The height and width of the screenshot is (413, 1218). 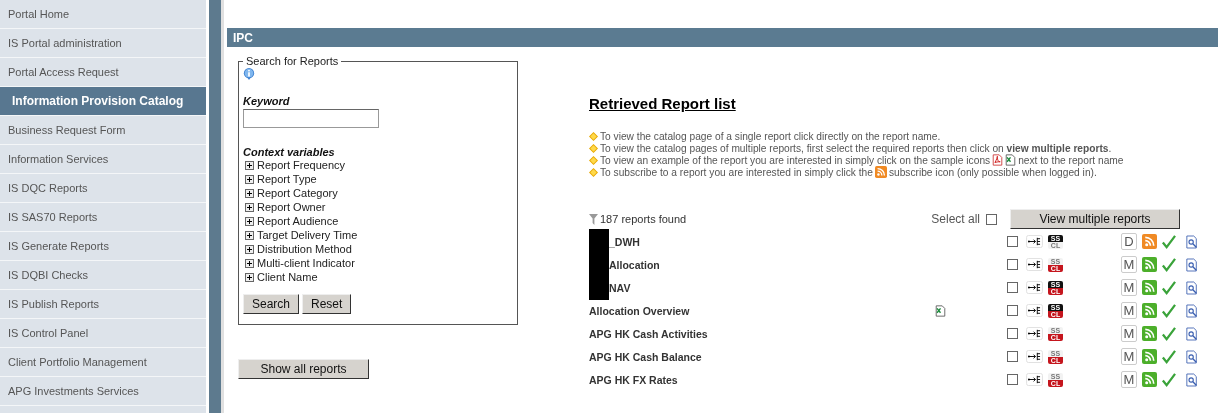 What do you see at coordinates (991, 219) in the screenshot?
I see `select-all-checkbox` at bounding box center [991, 219].